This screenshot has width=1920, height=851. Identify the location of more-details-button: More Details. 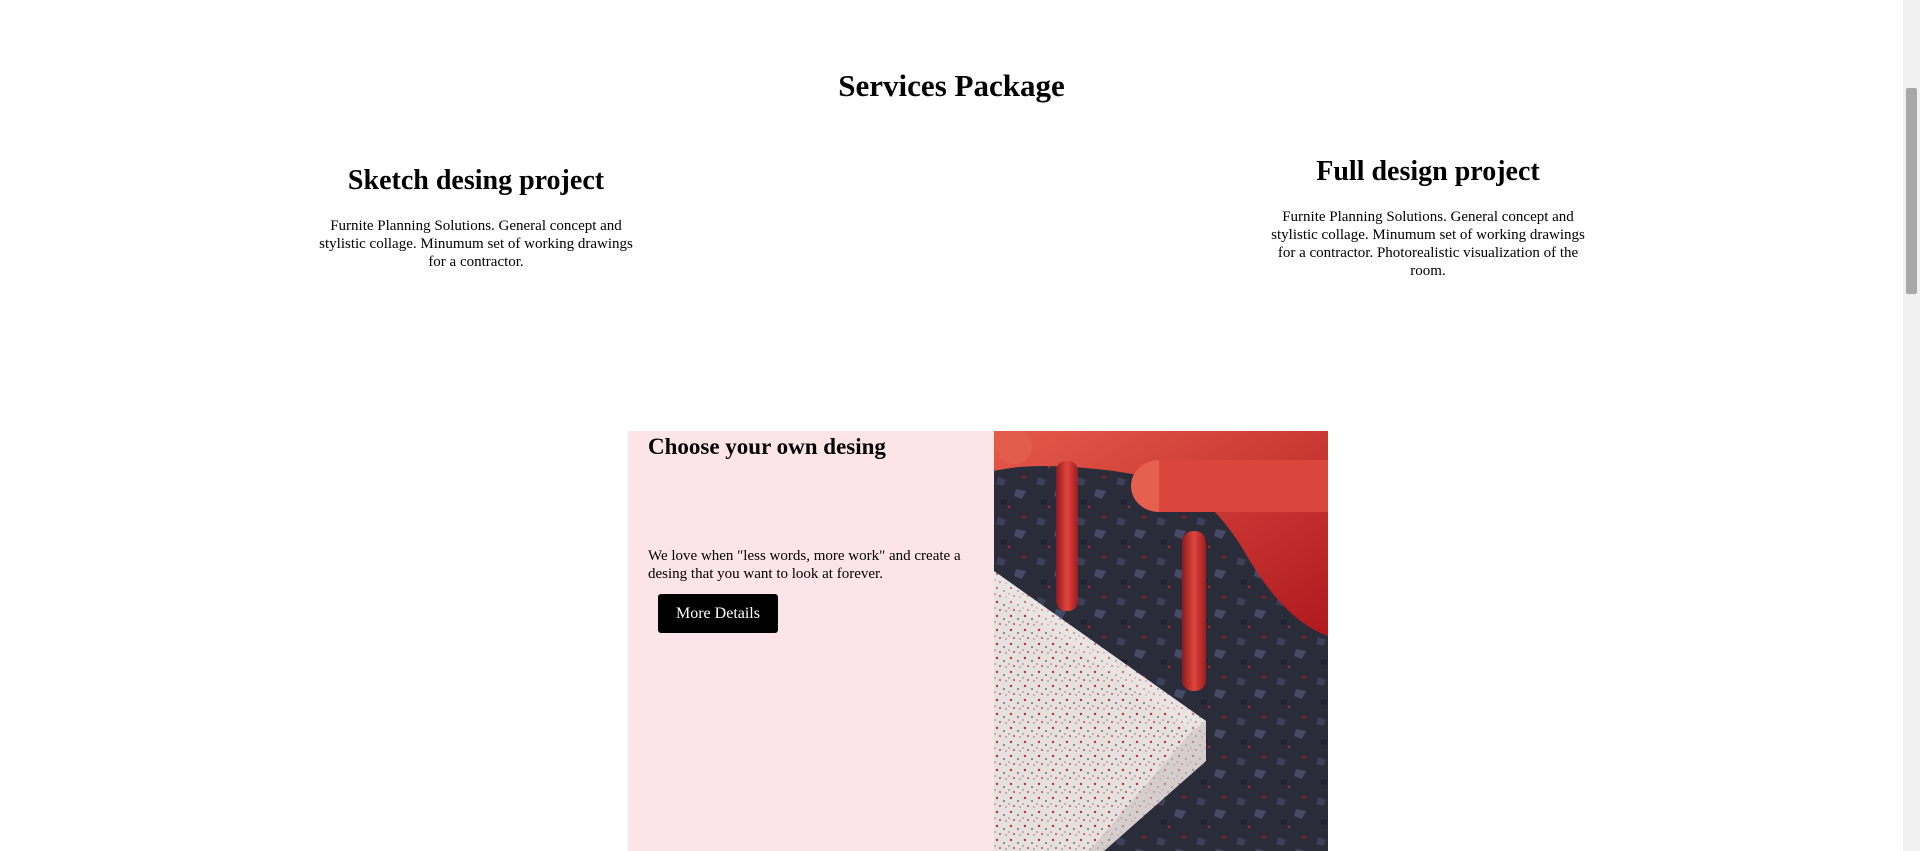
(718, 613).